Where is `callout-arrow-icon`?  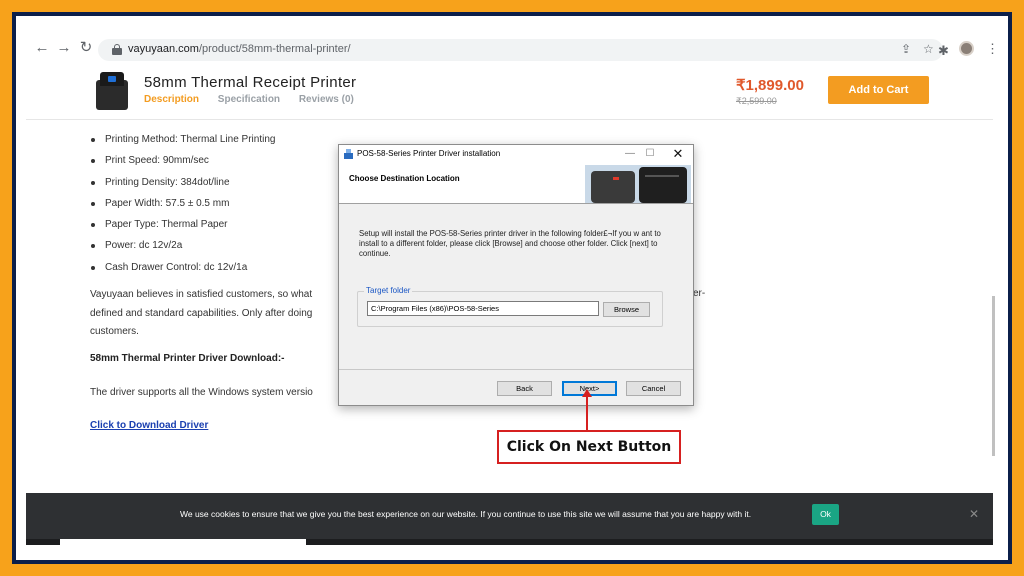 callout-arrow-icon is located at coordinates (587, 393).